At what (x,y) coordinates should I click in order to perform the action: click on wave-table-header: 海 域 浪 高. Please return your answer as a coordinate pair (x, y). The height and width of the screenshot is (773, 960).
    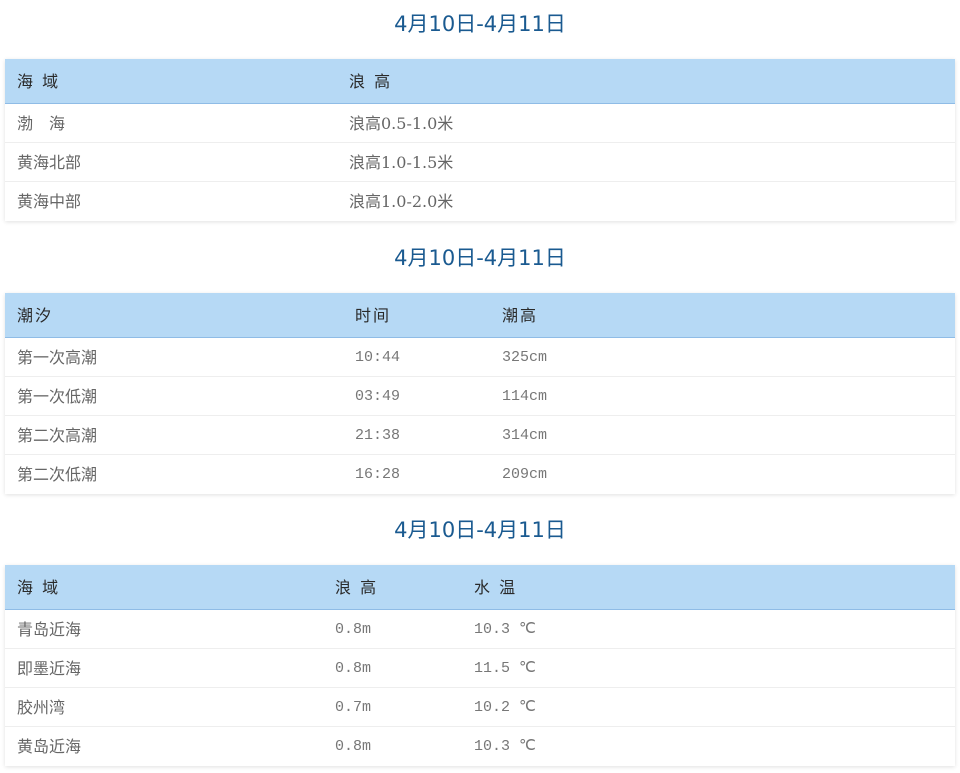
    Looking at the image, I should click on (480, 81).